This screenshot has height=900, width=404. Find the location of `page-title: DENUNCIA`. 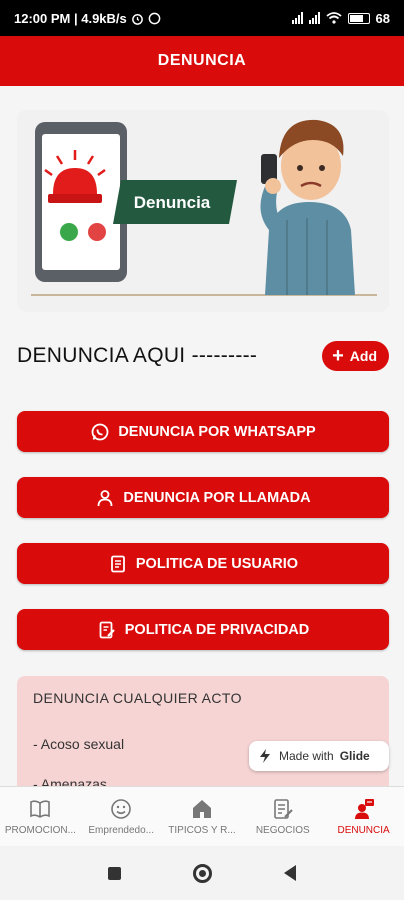

page-title: DENUNCIA is located at coordinates (202, 60).